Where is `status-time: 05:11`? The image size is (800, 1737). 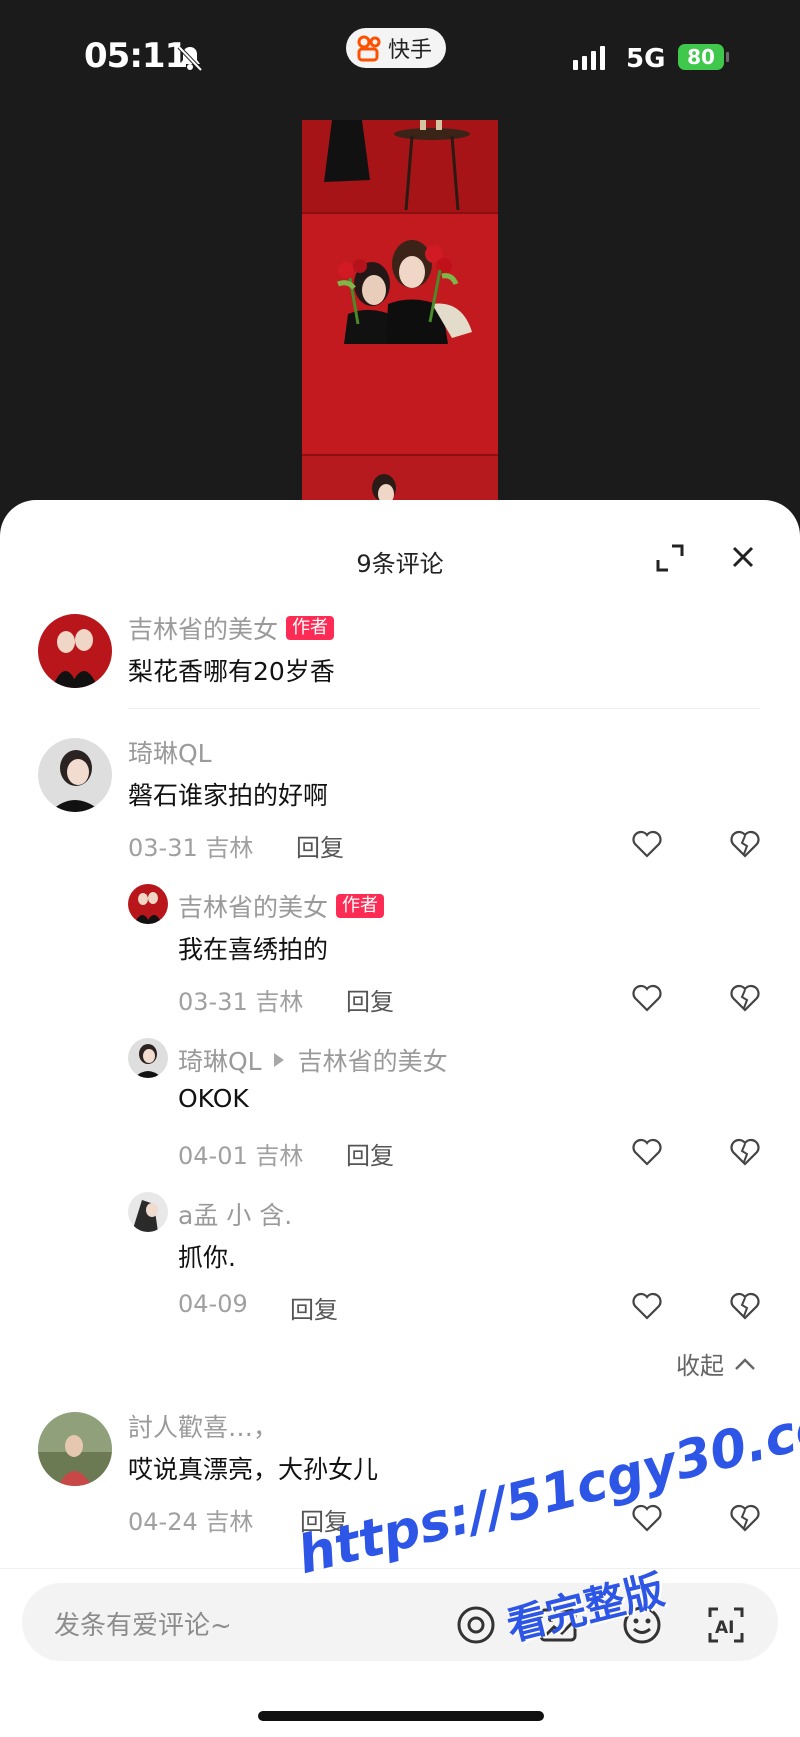
status-time: 05:11 is located at coordinates (136, 56).